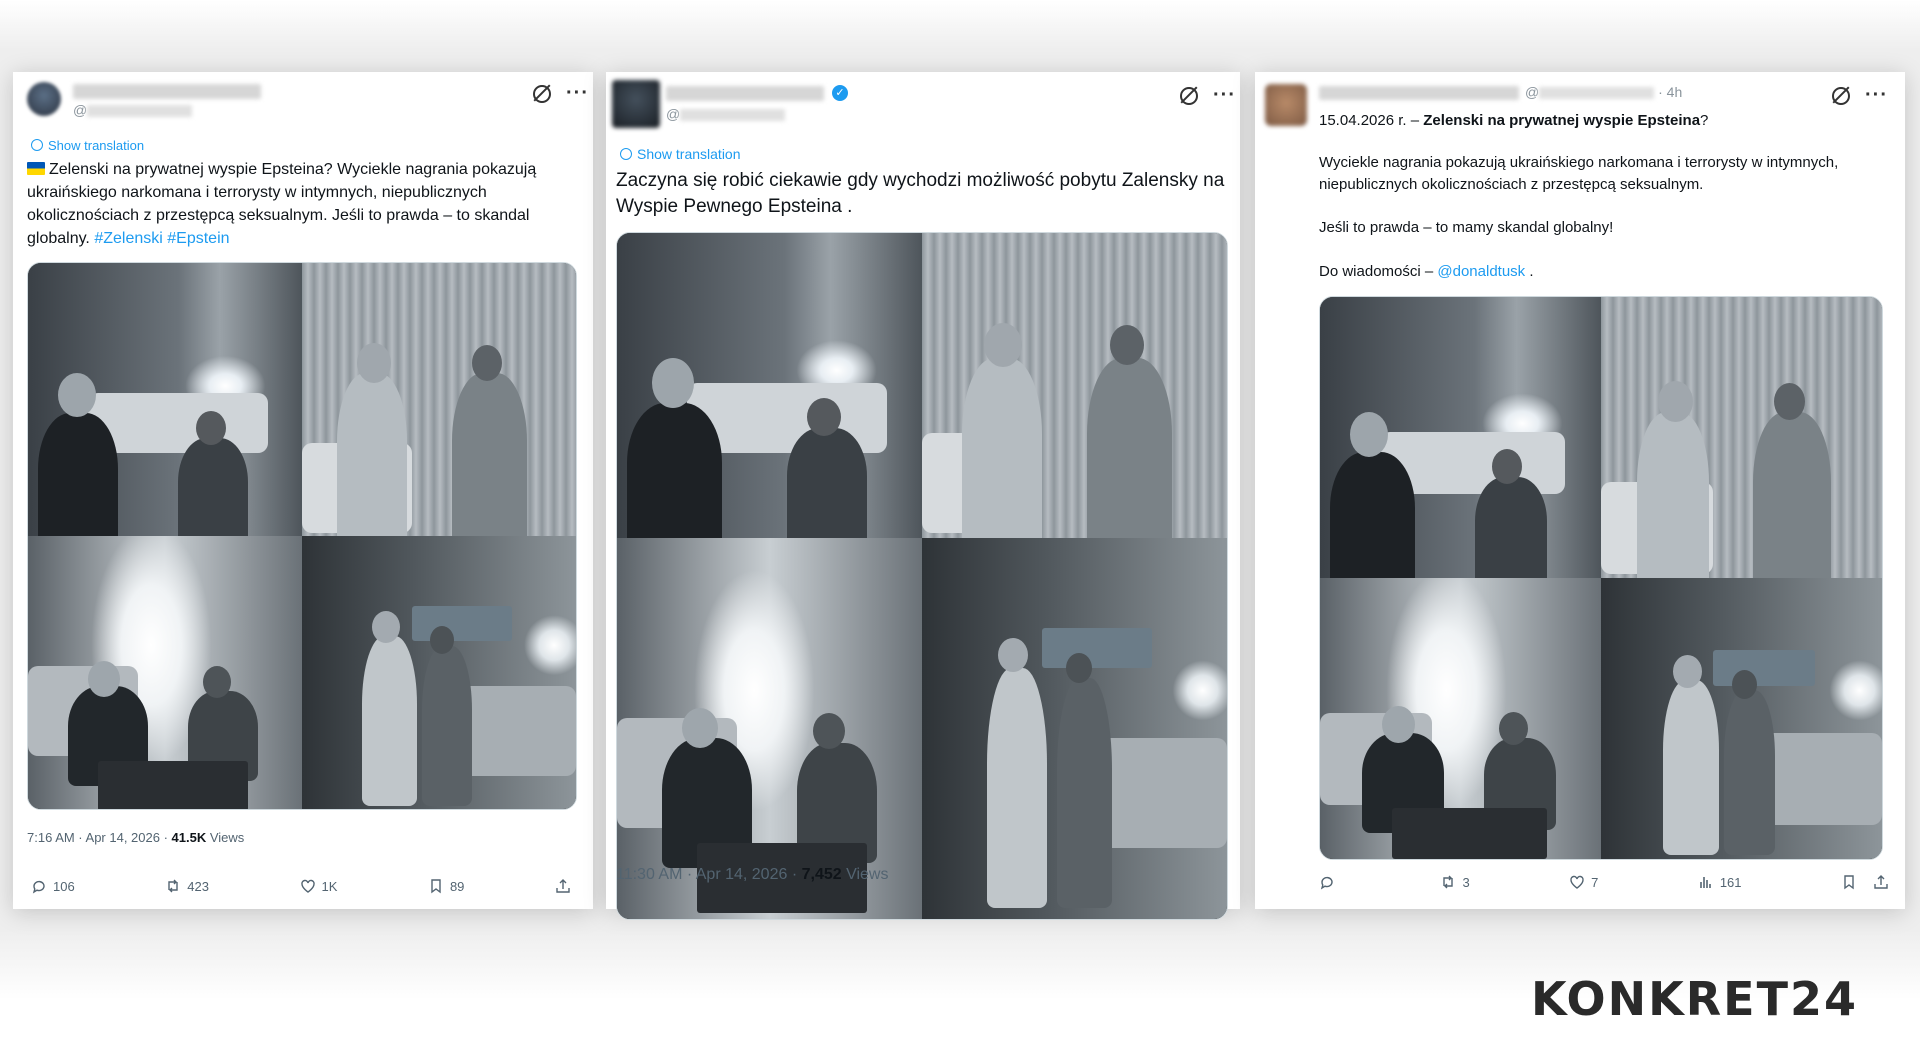  What do you see at coordinates (1604, 882) in the screenshot?
I see `tweet-actions: 3 7 161` at bounding box center [1604, 882].